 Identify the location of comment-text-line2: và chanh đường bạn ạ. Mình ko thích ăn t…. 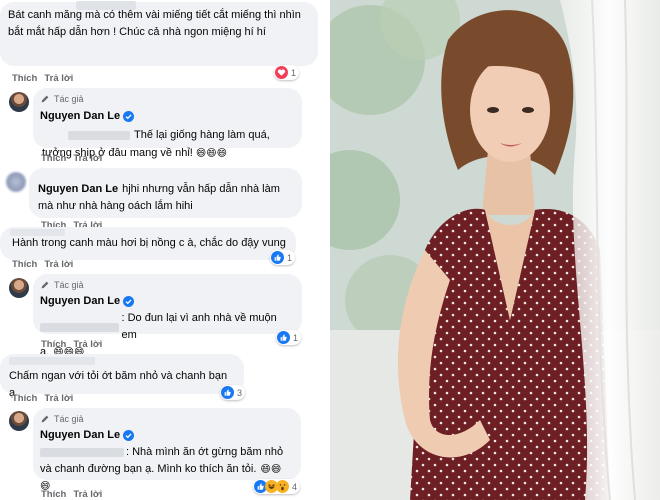
(148, 469).